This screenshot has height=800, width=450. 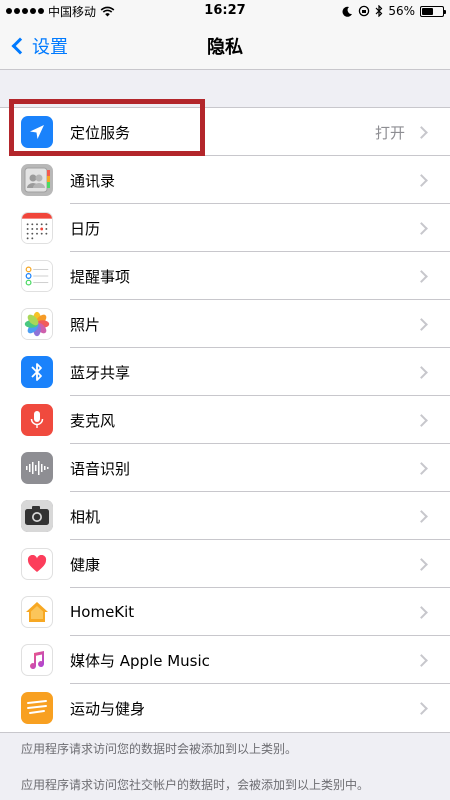 What do you see at coordinates (37, 564) in the screenshot?
I see `health-heart-icon` at bounding box center [37, 564].